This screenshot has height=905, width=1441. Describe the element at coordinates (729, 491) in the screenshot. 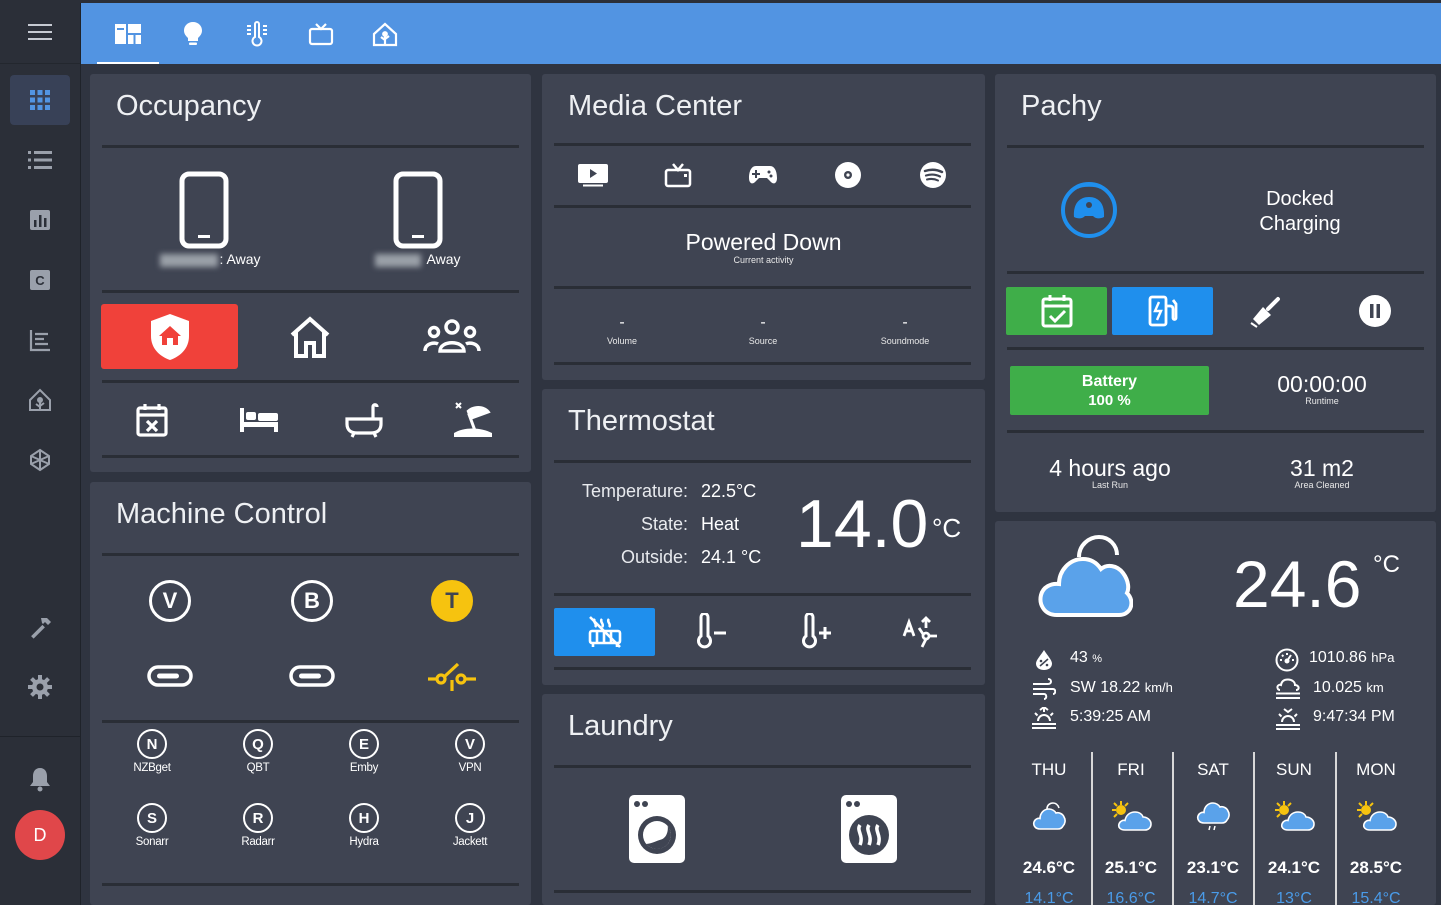

I see `temperature-value: 22.5°C` at that location.